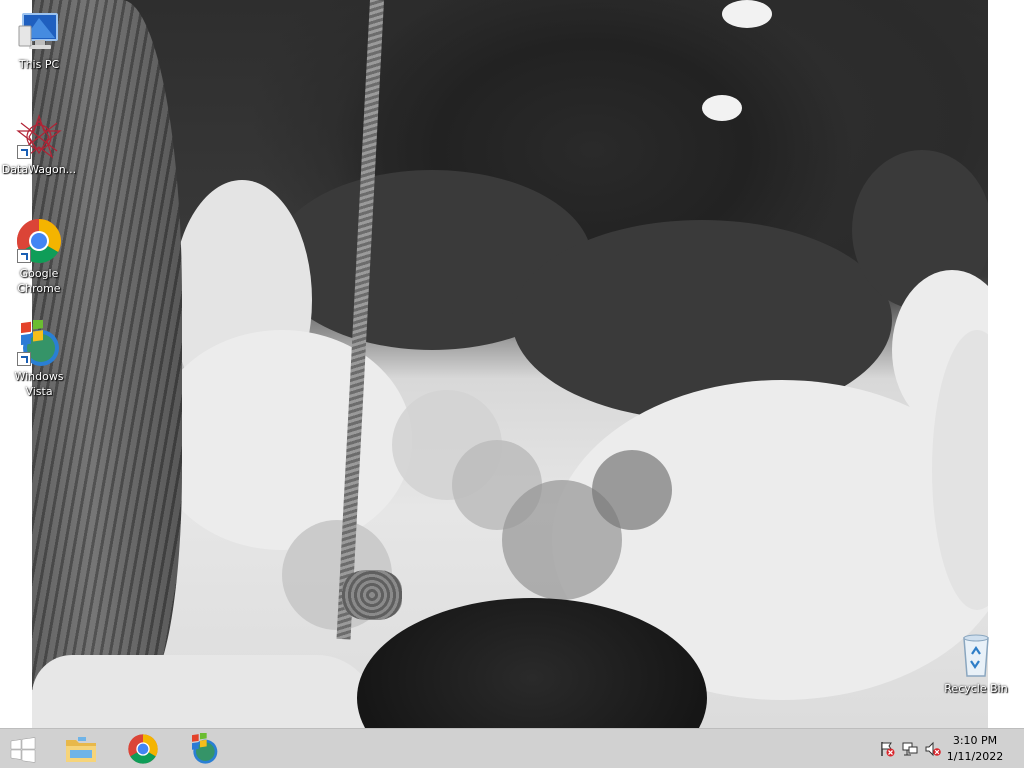 This screenshot has width=1024, height=768. I want to click on recycle-bin-icon, so click(976, 656).